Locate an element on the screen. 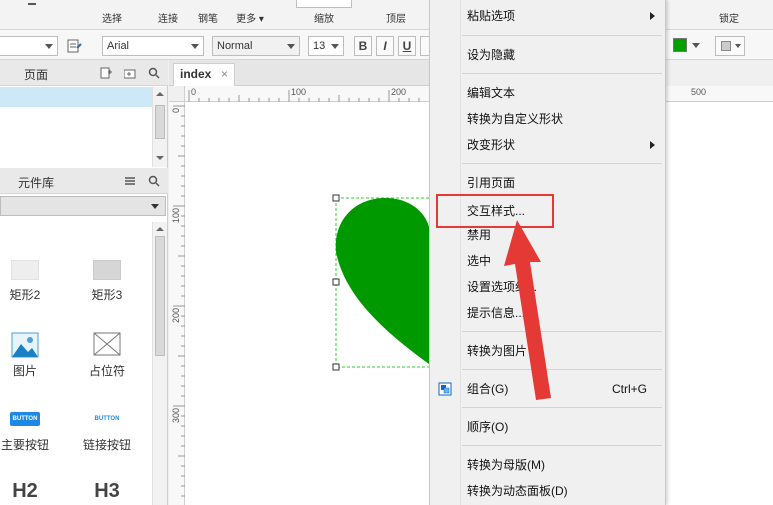 The height and width of the screenshot is (505, 773). menu-item-reference-page: 引用页面 is located at coordinates (547, 183).